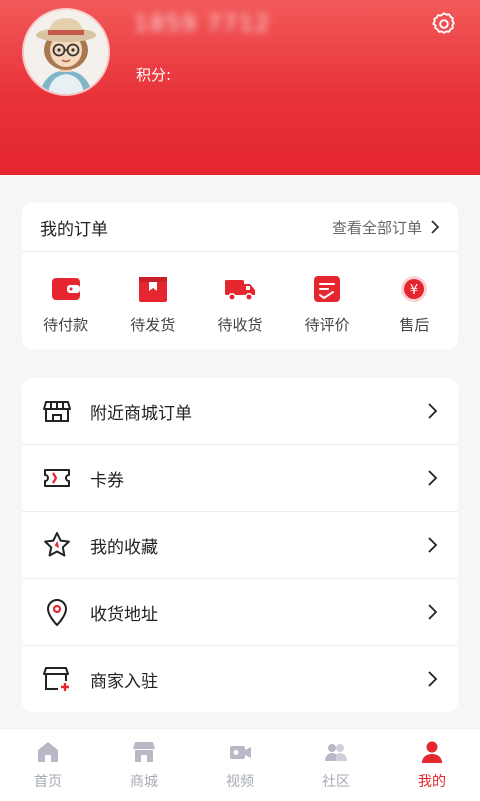 The width and height of the screenshot is (480, 801). I want to click on truck-icon, so click(239, 290).